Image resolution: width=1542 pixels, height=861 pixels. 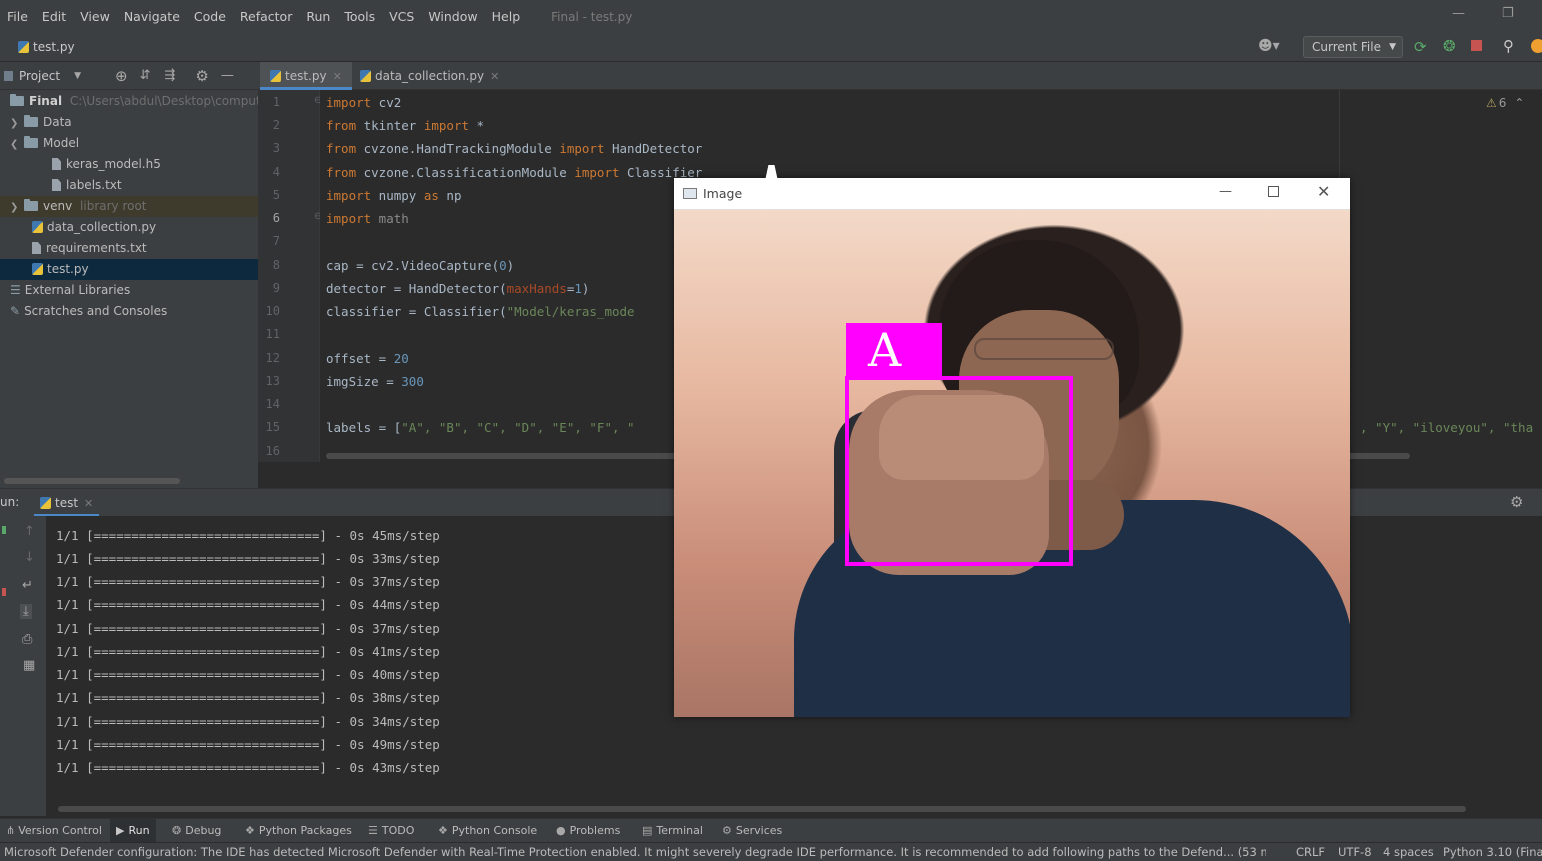 I want to click on menu-help: Help, so click(x=506, y=17).